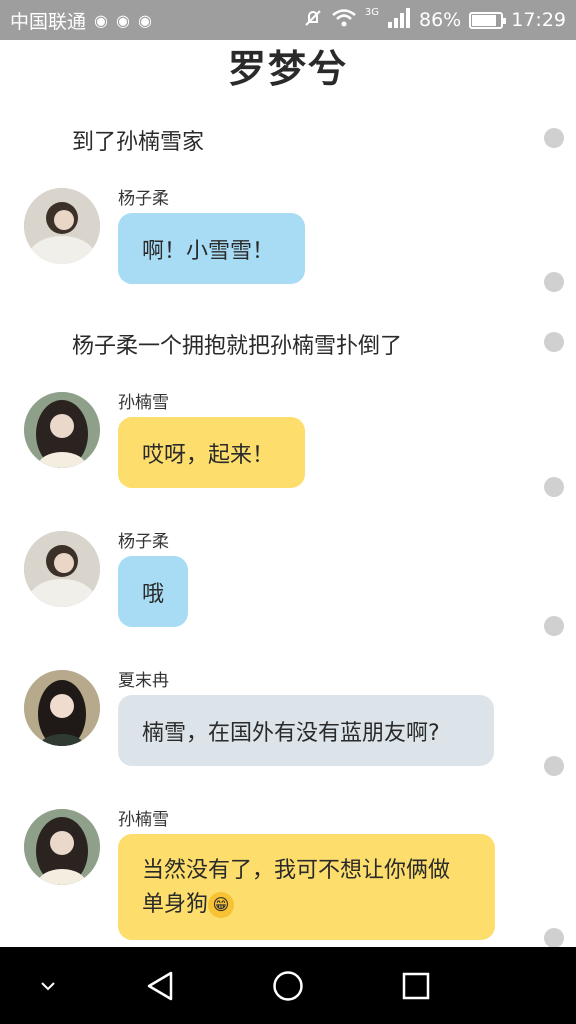 Image resolution: width=576 pixels, height=1024 pixels. What do you see at coordinates (399, 20) in the screenshot?
I see `signal-icon` at bounding box center [399, 20].